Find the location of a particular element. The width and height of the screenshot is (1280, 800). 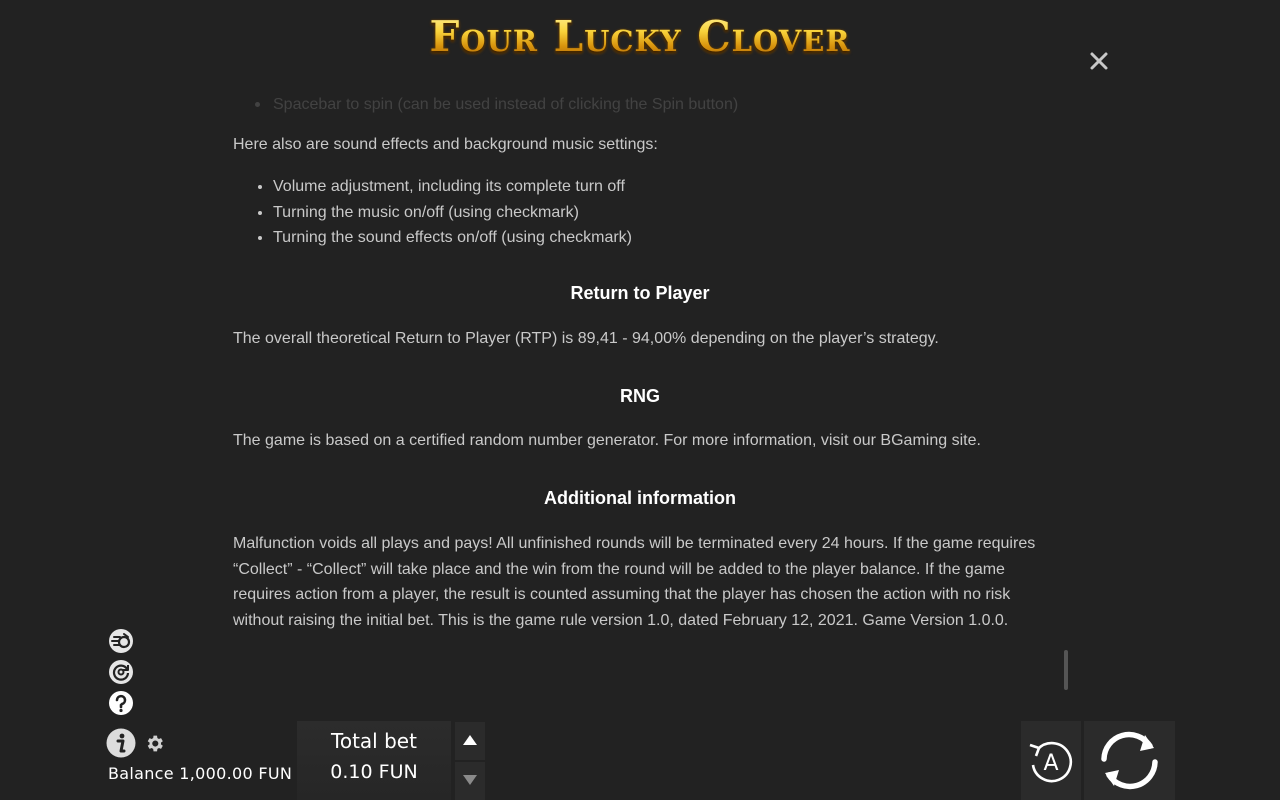

total-bet-panel: Total bet 0.10 FUN is located at coordinates (374, 760).